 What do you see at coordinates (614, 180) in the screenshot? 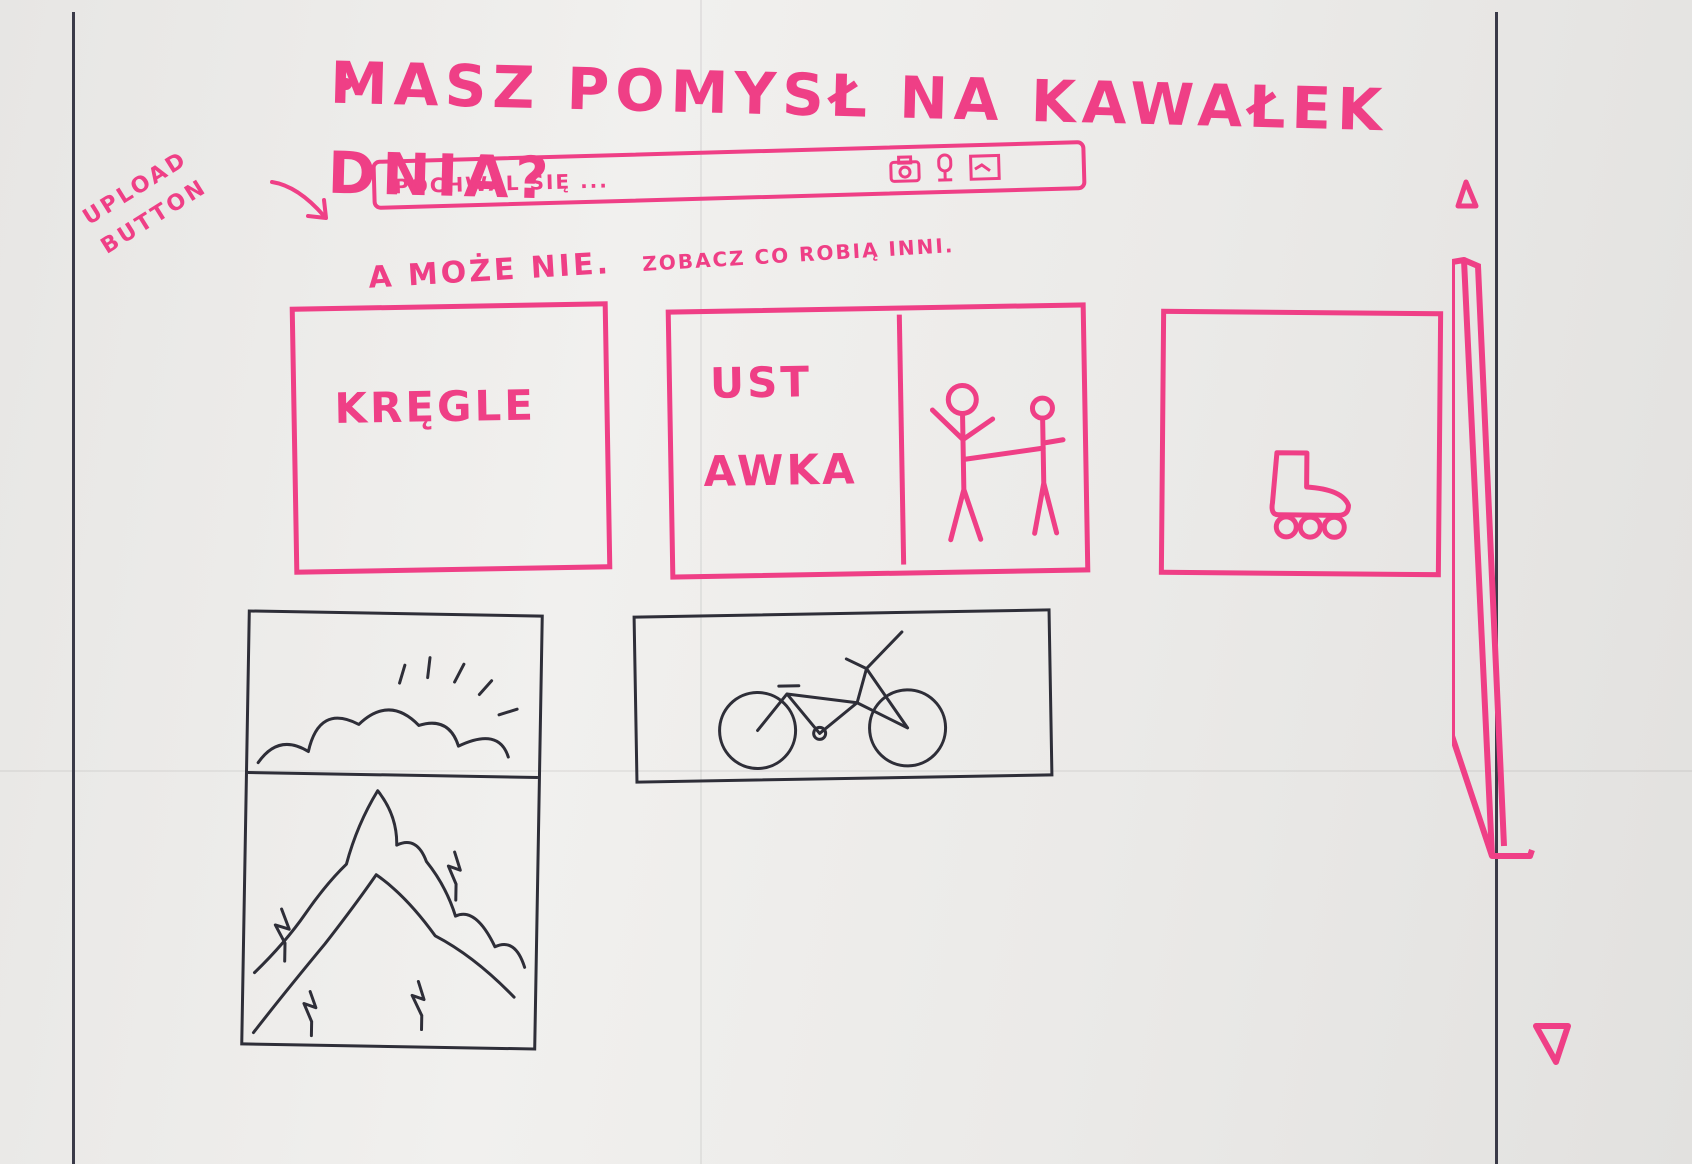
I see `post-input` at bounding box center [614, 180].